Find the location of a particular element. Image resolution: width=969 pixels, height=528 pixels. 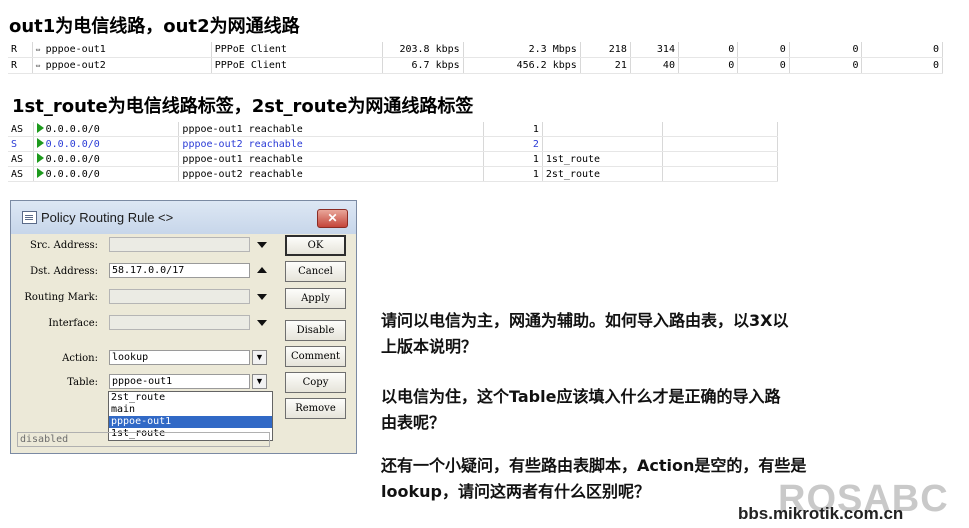

dialog-titlebar: Policy Routing Rule <> ✕ is located at coordinates (183, 217).